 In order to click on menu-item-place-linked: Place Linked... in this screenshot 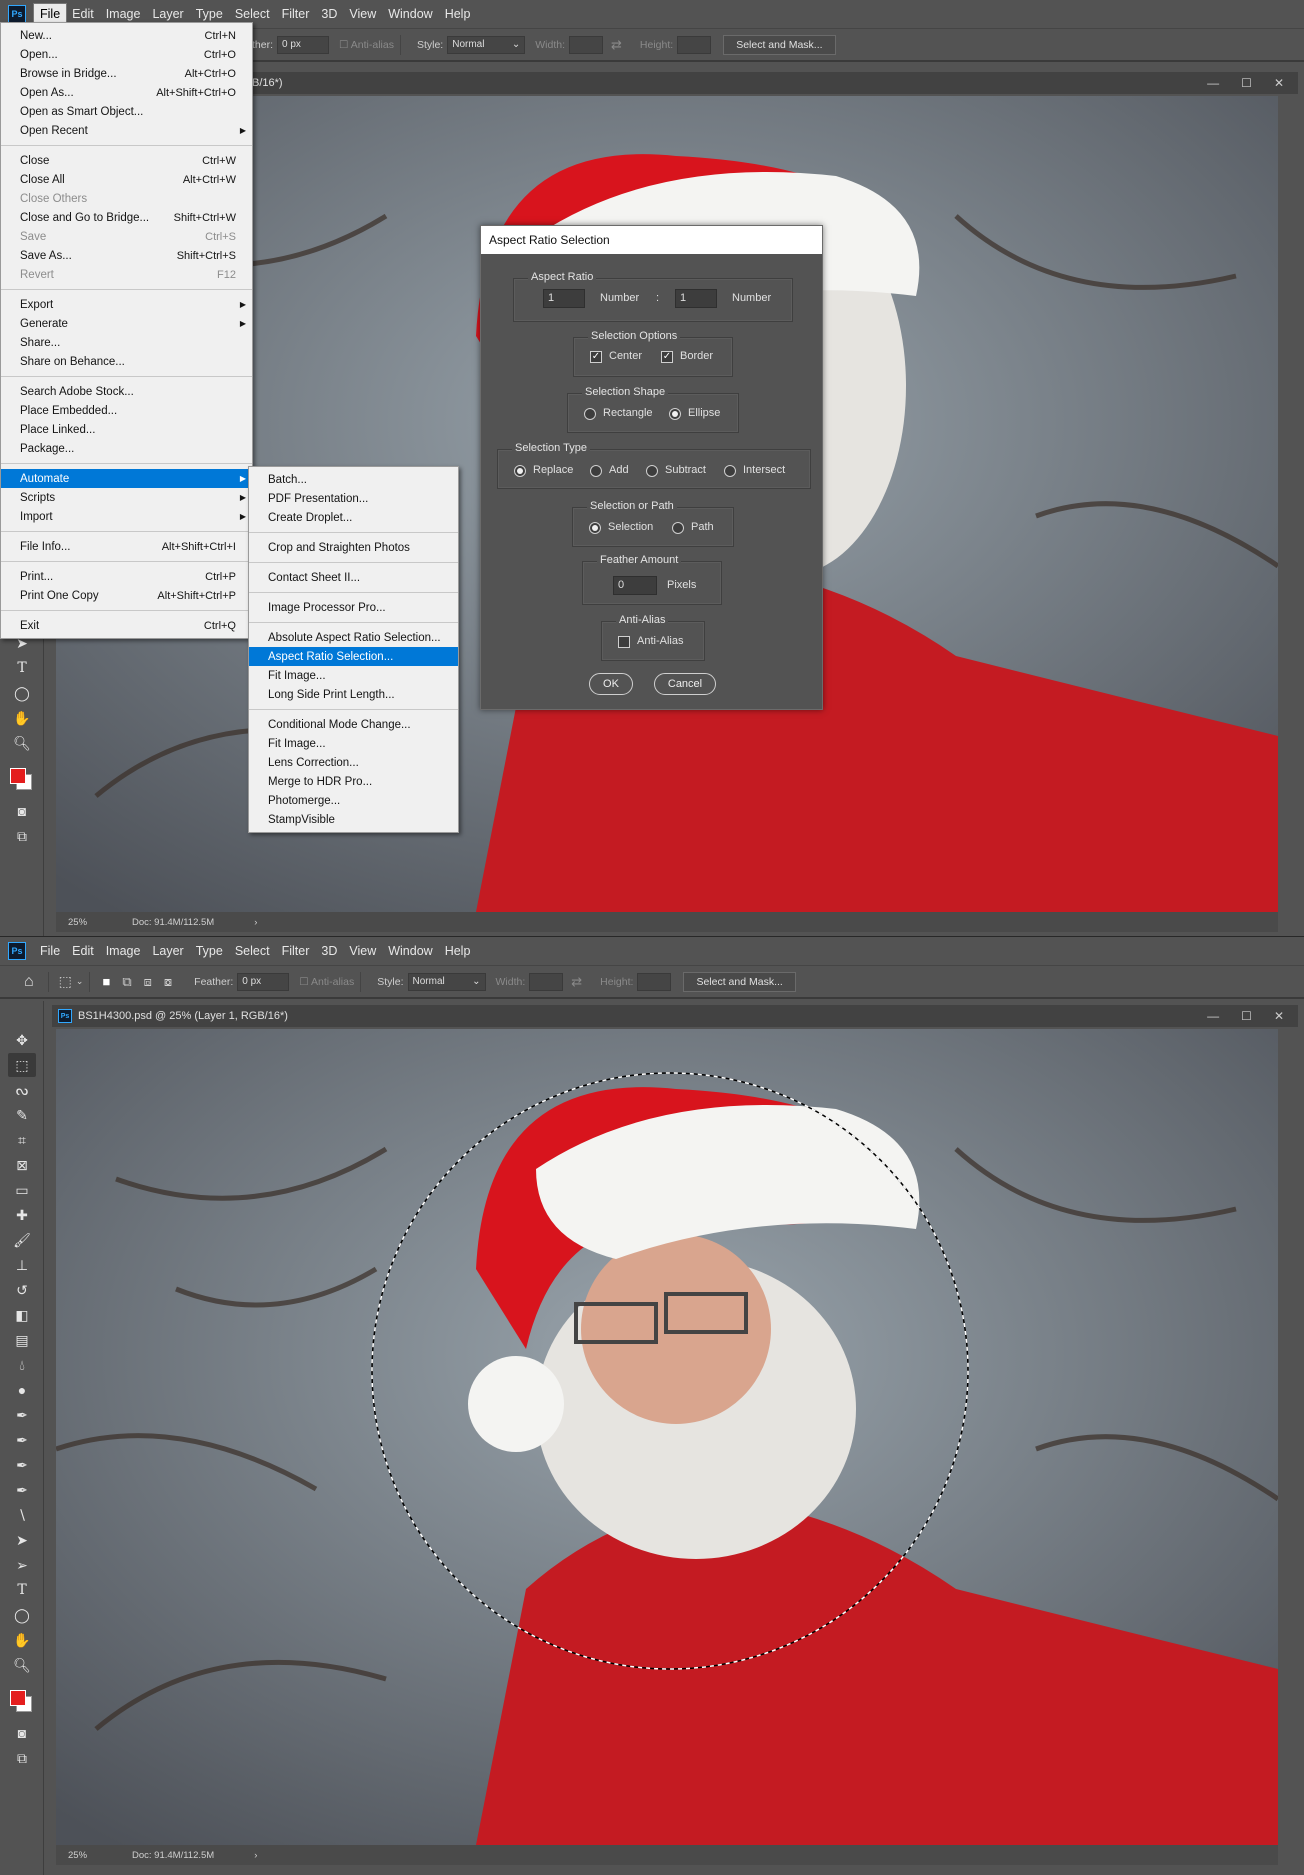, I will do `click(126, 429)`.